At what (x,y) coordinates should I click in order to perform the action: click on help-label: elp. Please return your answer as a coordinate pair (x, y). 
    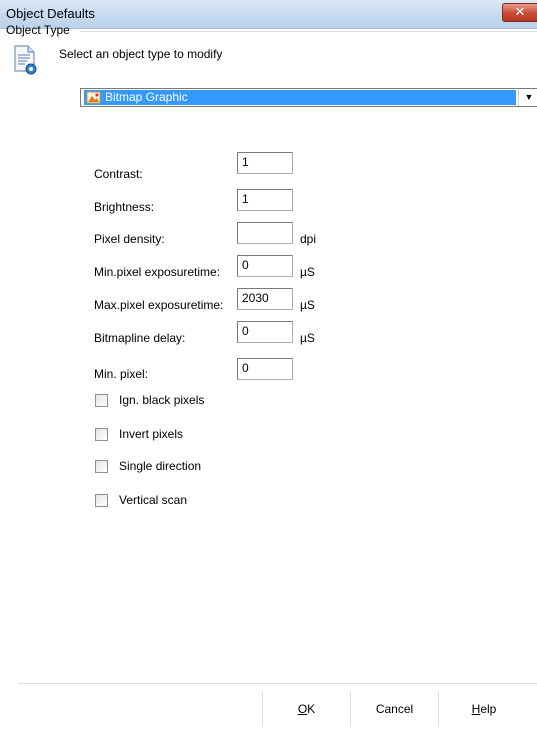
    Looking at the image, I should click on (488, 709).